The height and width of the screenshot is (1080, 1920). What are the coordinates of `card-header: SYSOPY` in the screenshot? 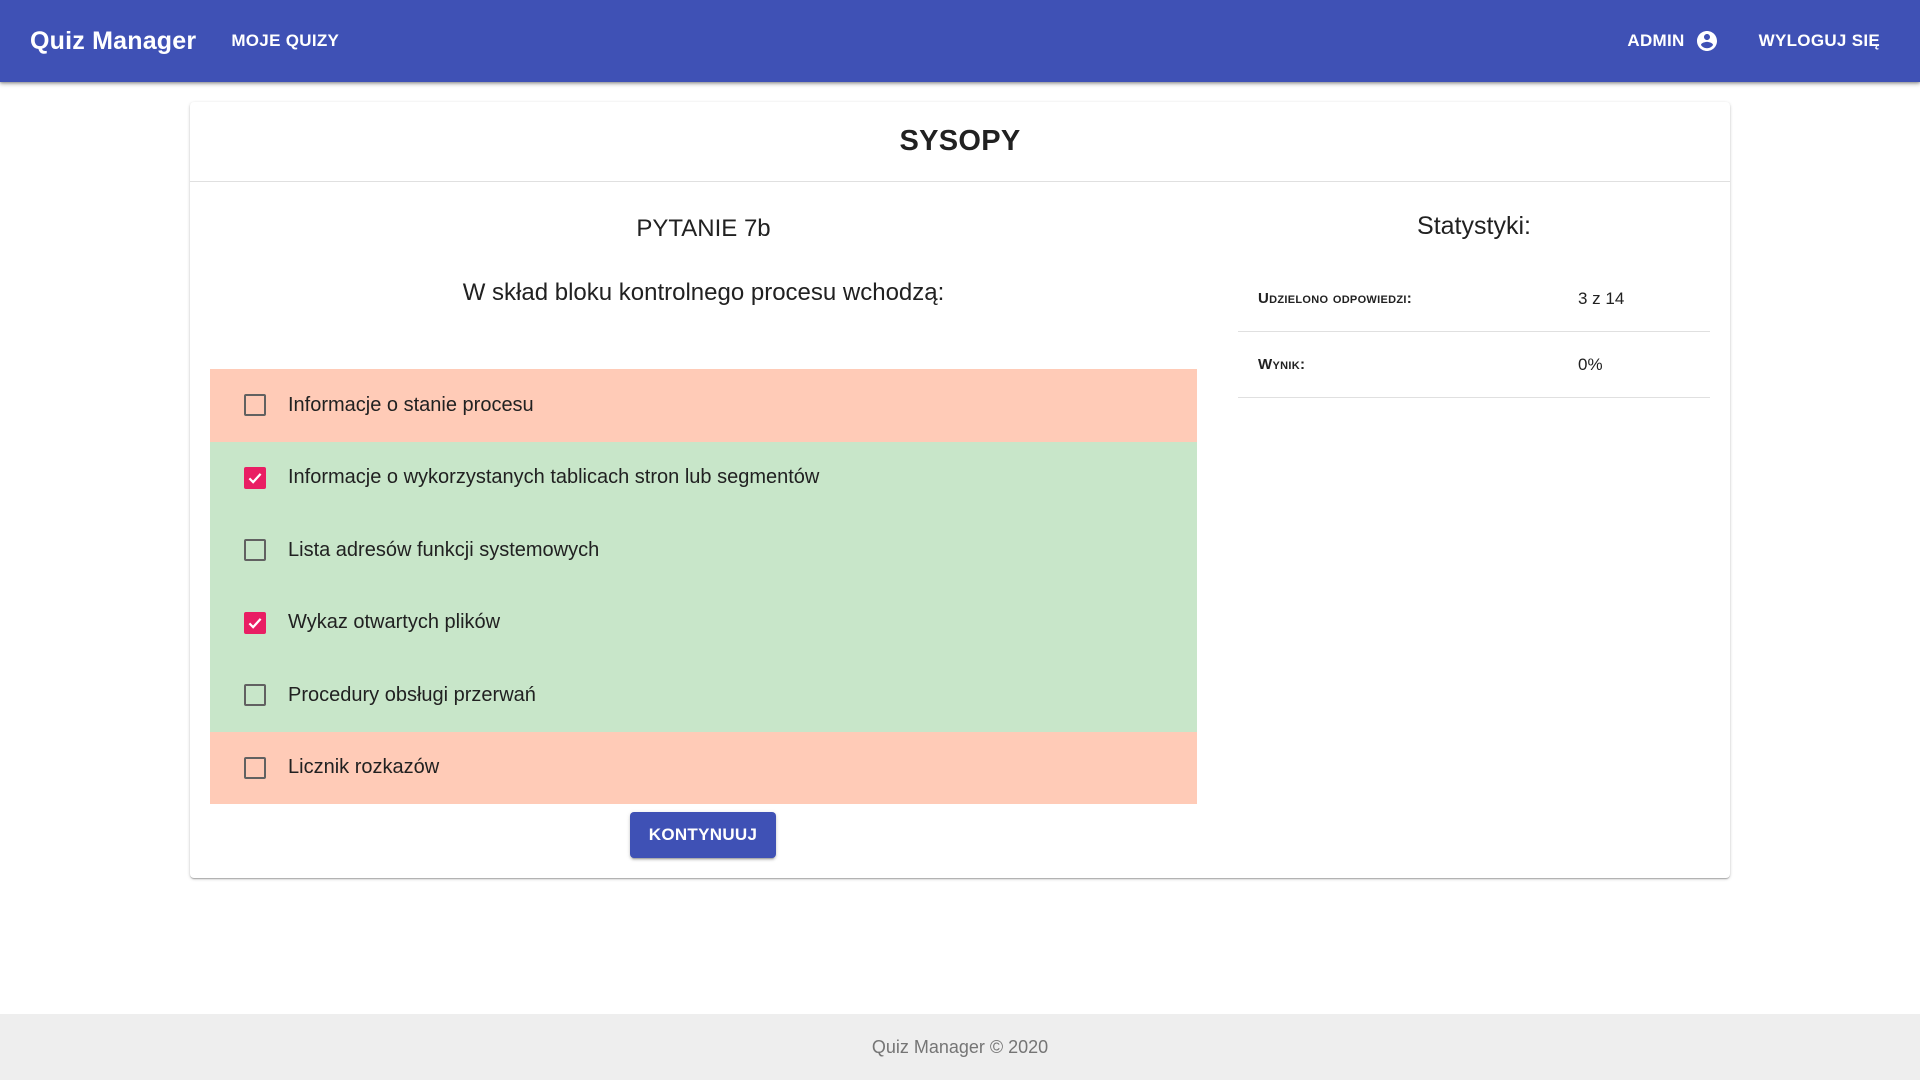 It's located at (960, 142).